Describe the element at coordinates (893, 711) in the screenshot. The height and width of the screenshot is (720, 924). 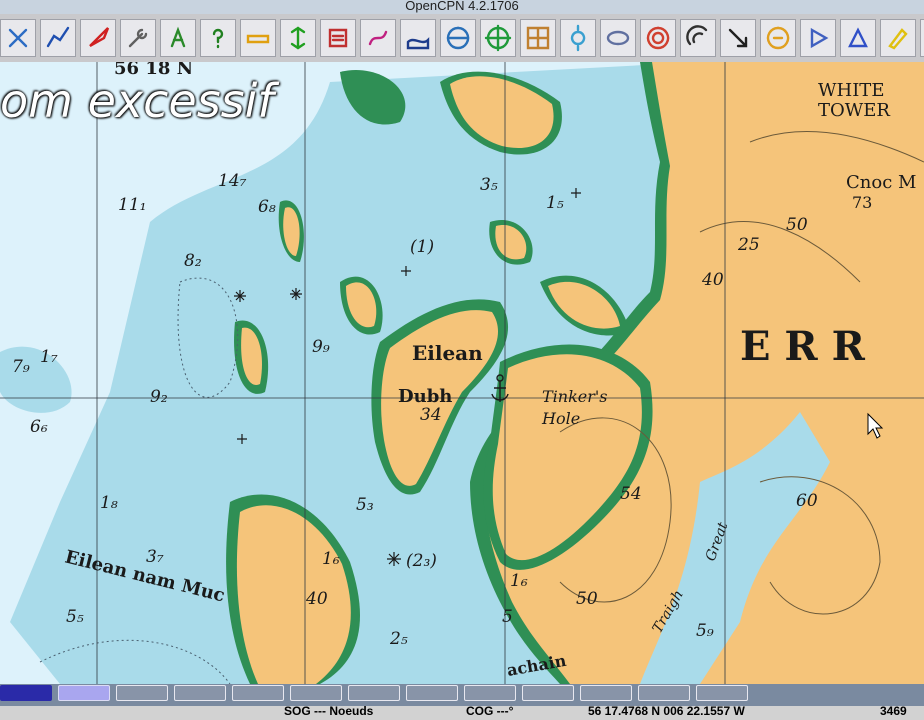
I see `range-readout: 3469` at that location.